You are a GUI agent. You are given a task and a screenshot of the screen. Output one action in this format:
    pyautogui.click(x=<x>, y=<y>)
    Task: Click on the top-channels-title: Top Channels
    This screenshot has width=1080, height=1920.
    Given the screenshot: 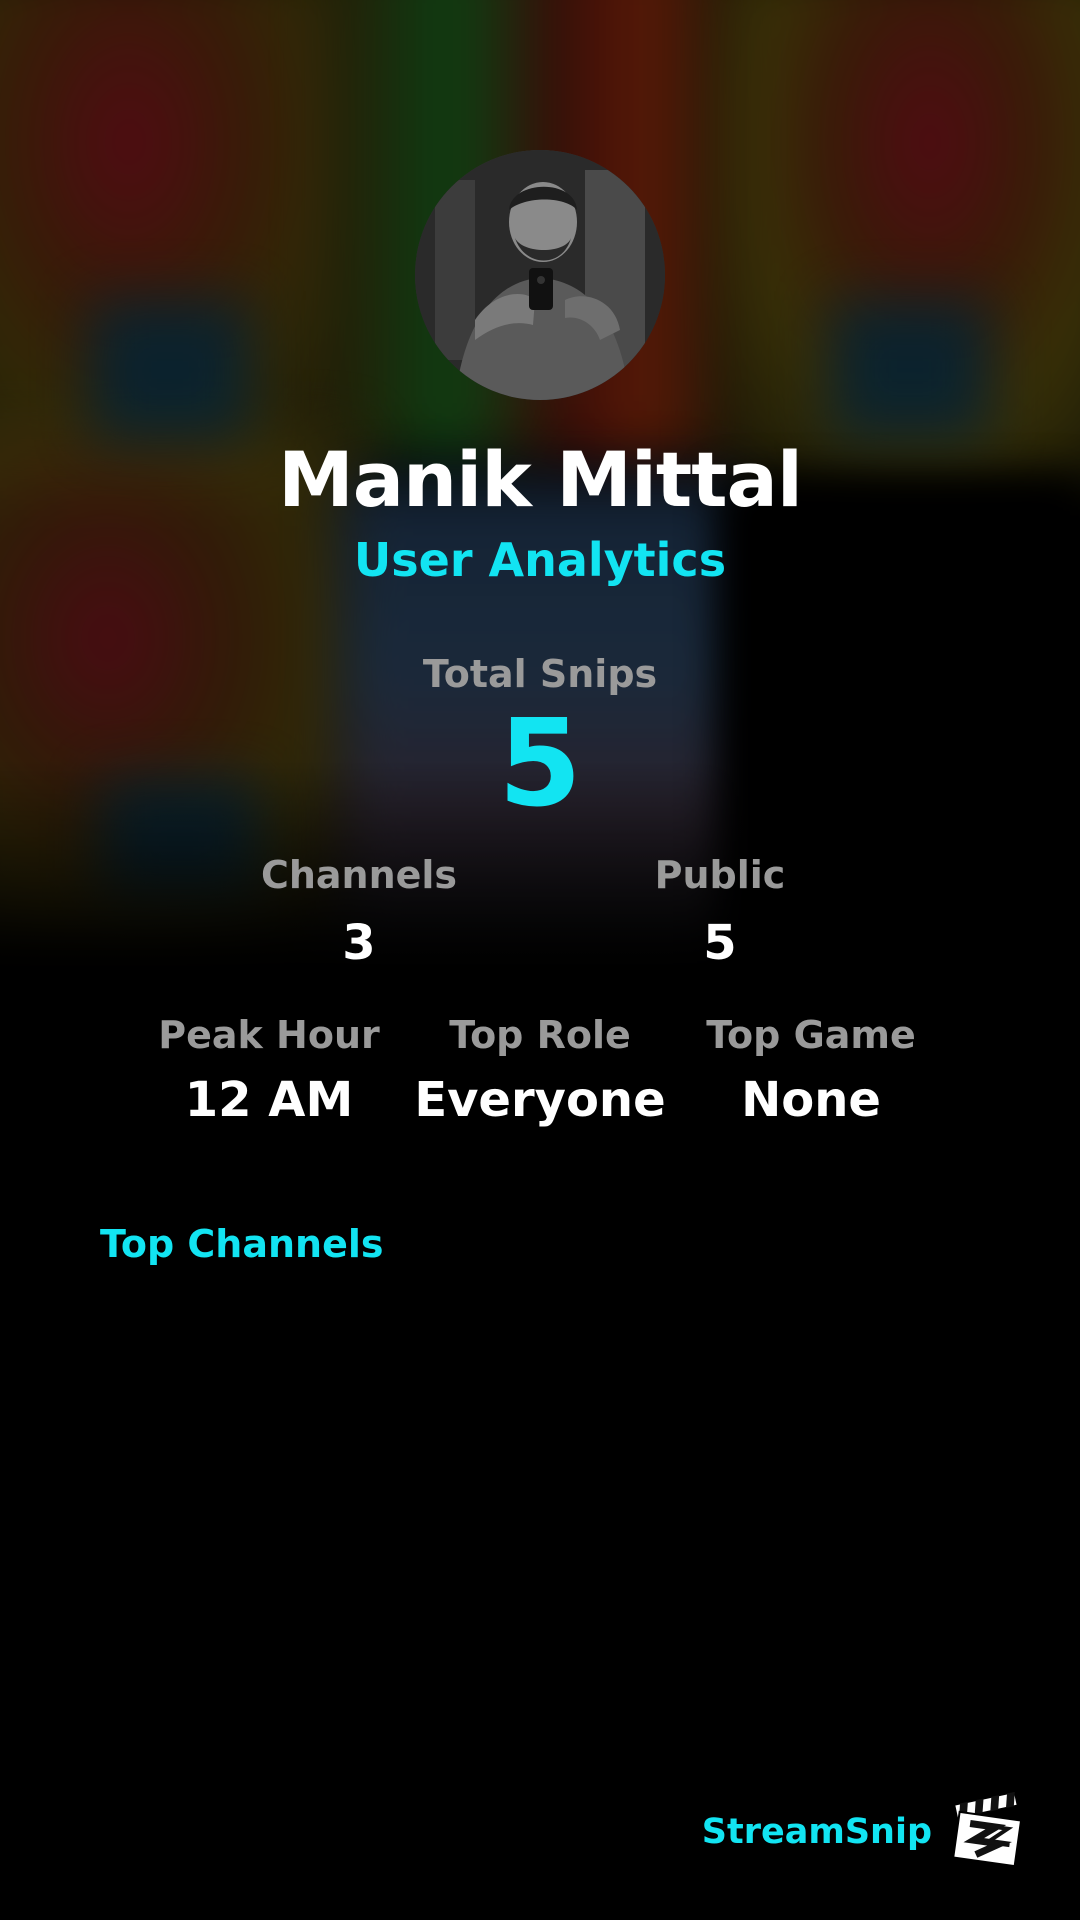 What is the action you would take?
    pyautogui.click(x=242, y=1244)
    